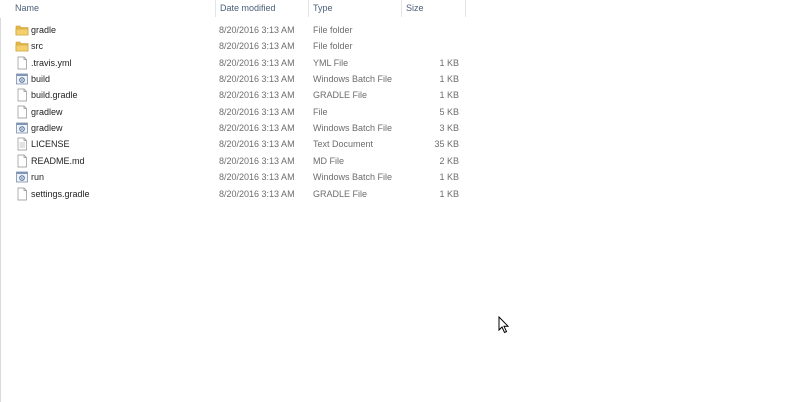 The image size is (800, 402). Describe the element at coordinates (355, 8) in the screenshot. I see `column-header-type: Type` at that location.